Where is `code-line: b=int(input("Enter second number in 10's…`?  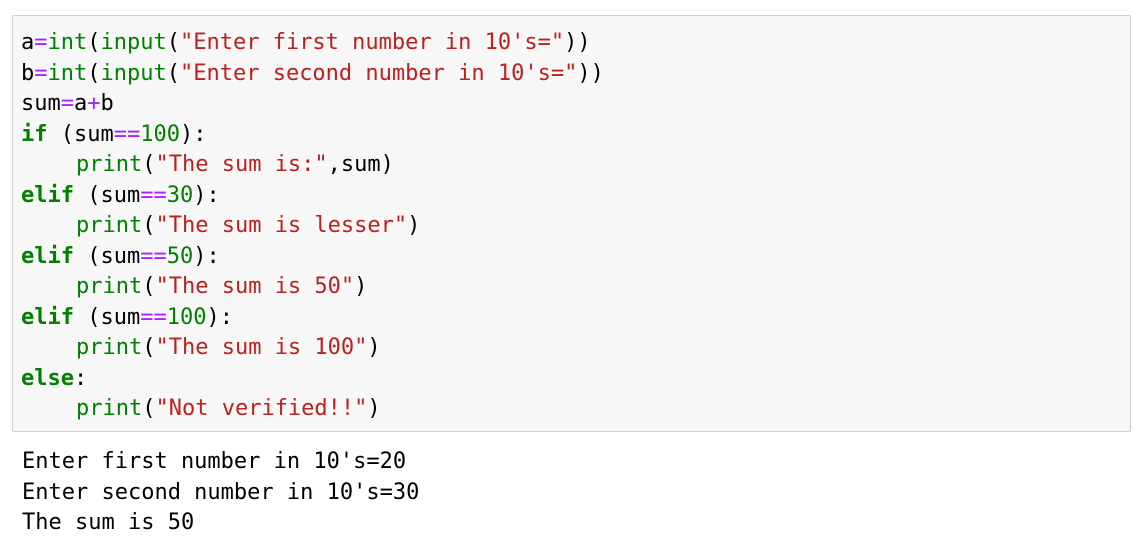 code-line: b=int(input("Enter second number in 10's… is located at coordinates (571, 74).